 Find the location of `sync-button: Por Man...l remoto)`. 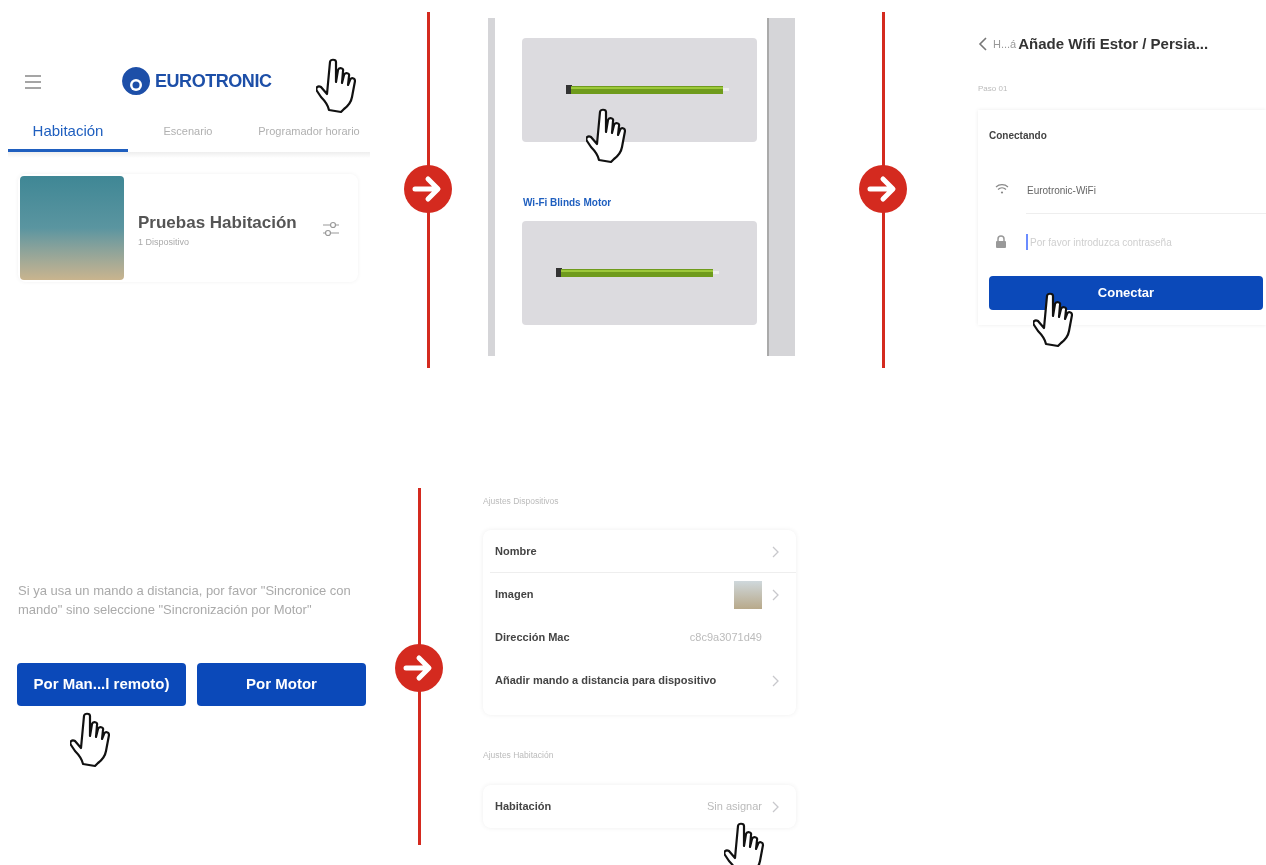

sync-button: Por Man...l remoto) is located at coordinates (101, 684).